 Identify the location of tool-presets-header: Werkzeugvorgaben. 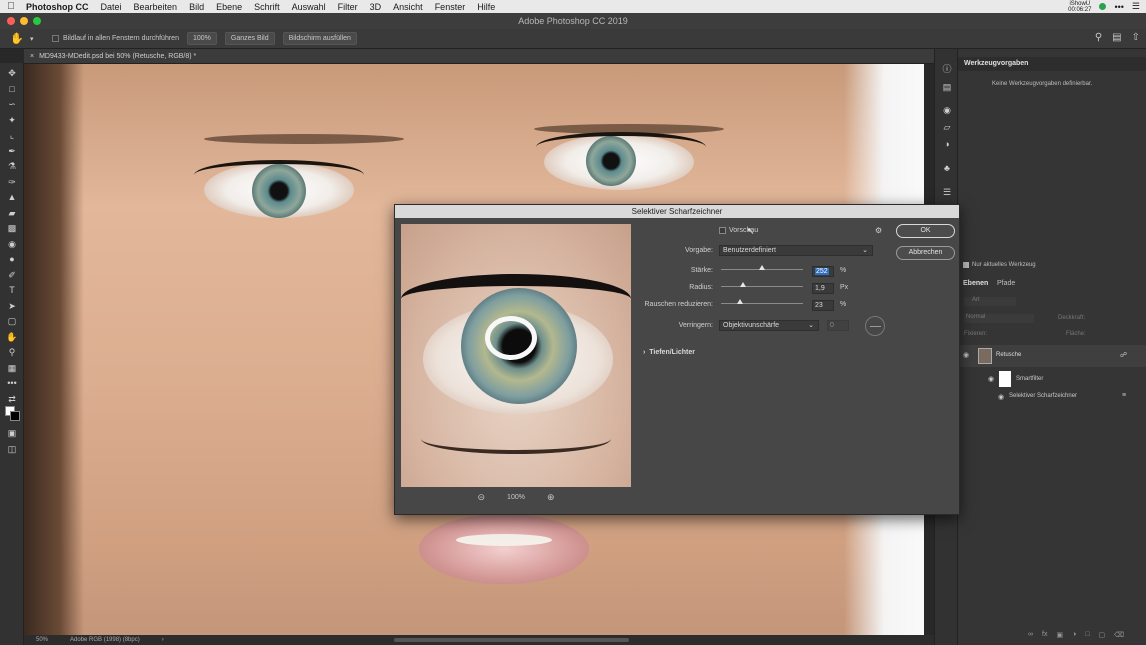
(1052, 64).